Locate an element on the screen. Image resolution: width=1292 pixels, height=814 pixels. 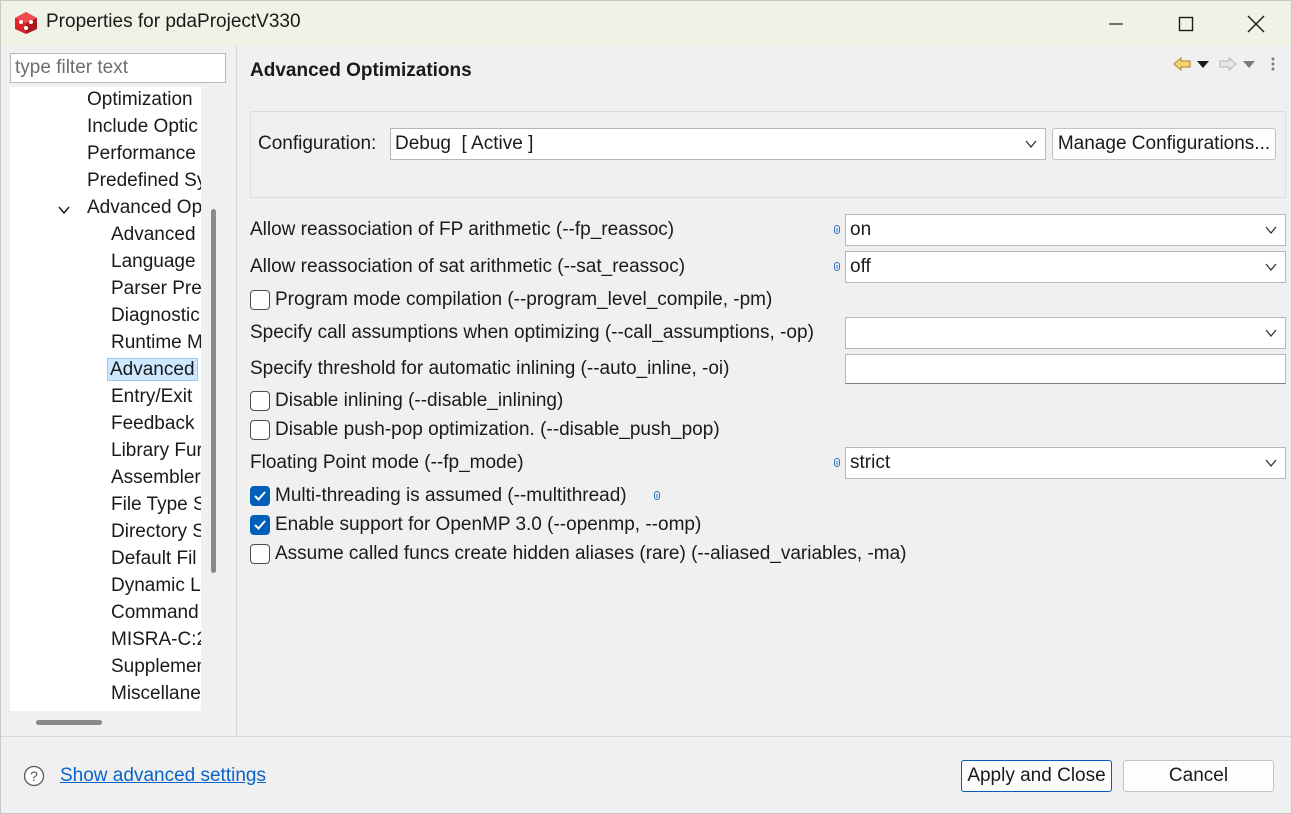
tree-item-label: Diagnostic is located at coordinates (155, 315).